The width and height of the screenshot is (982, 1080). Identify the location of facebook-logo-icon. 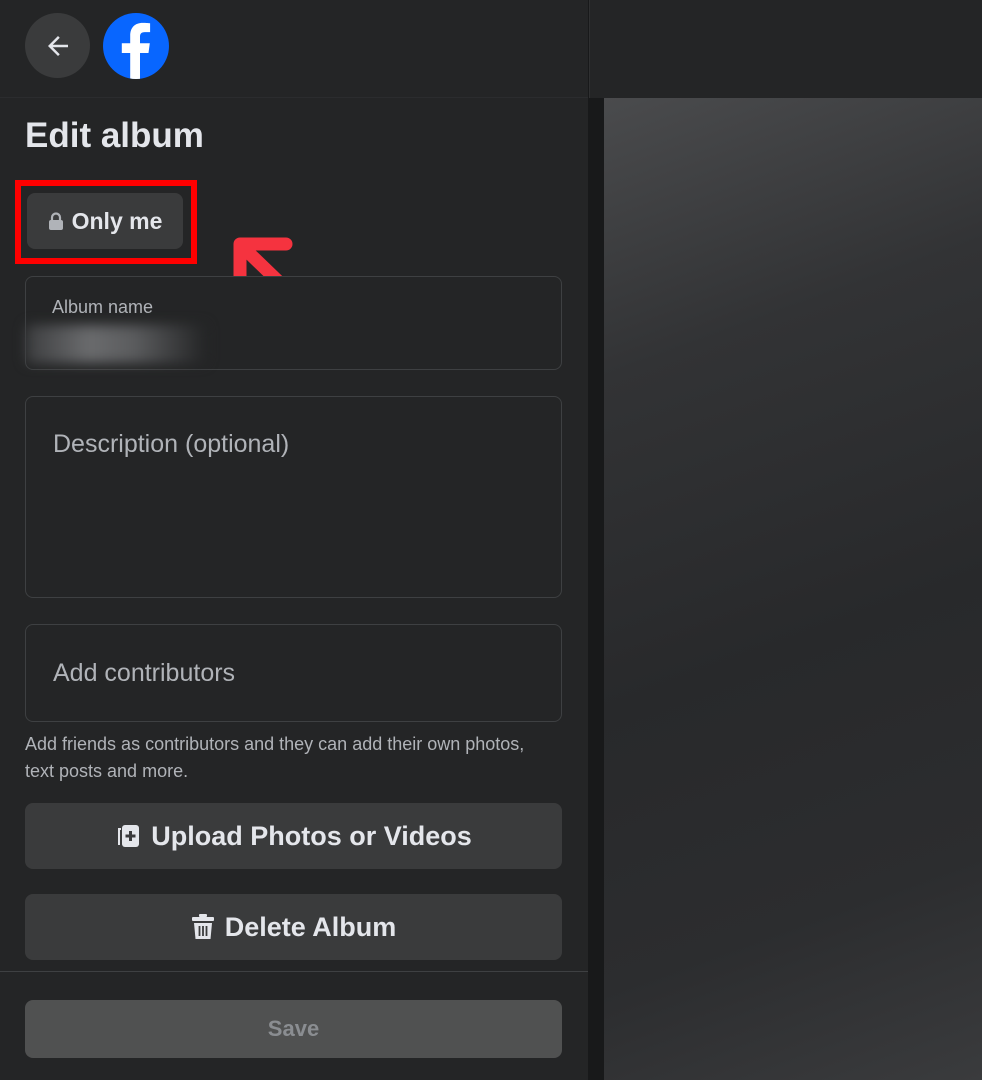
(136, 46).